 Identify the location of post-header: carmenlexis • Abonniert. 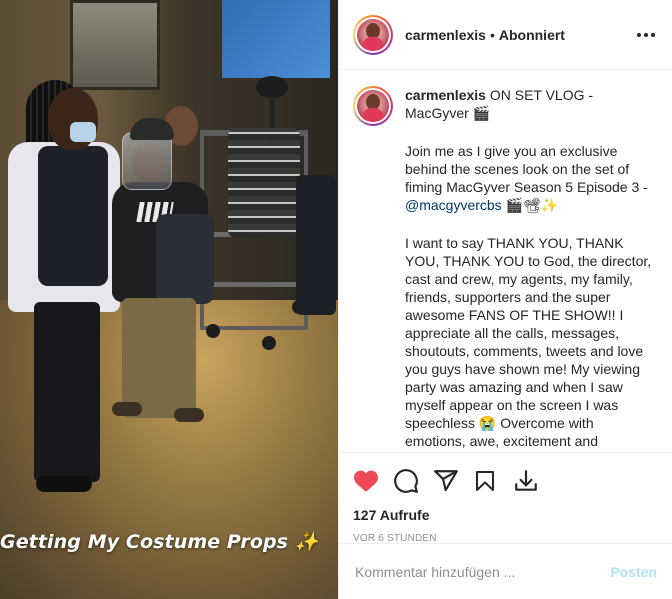
(505, 35).